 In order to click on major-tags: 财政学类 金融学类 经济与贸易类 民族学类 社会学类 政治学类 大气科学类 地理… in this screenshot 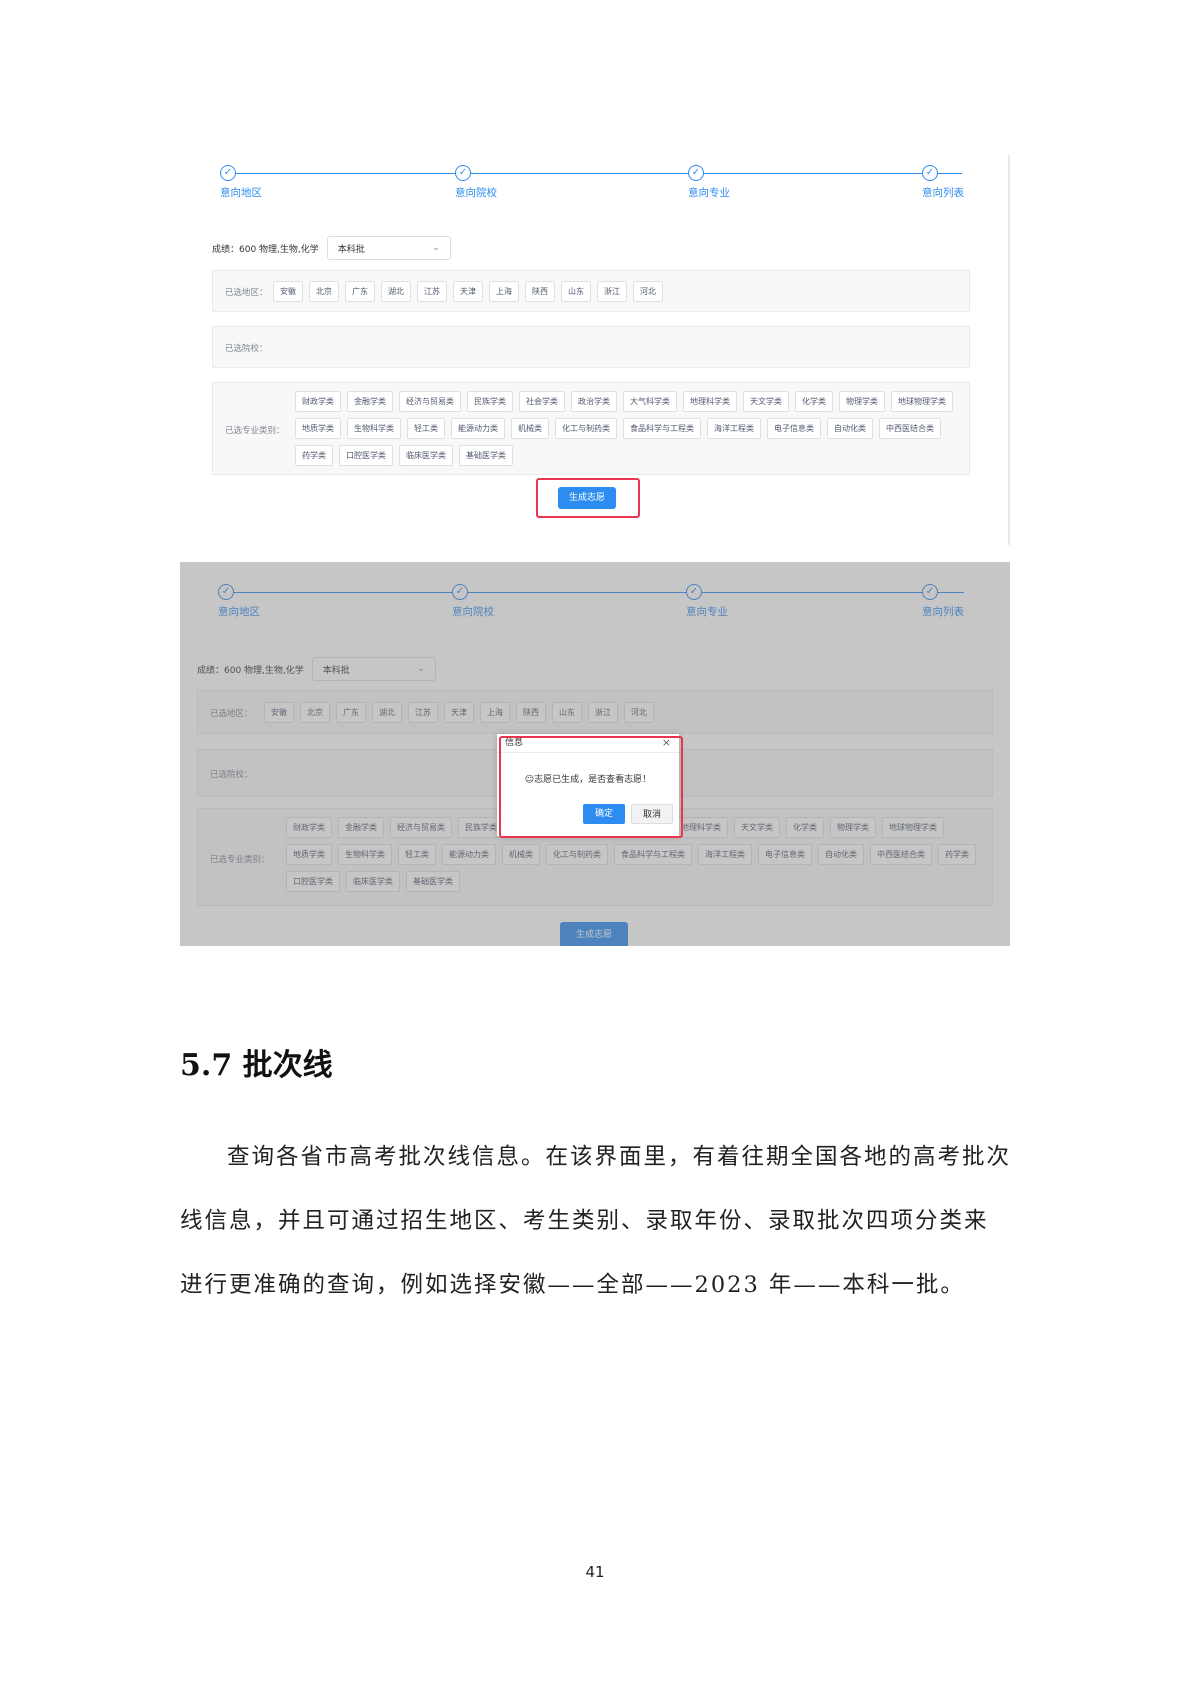, I will do `click(630, 428)`.